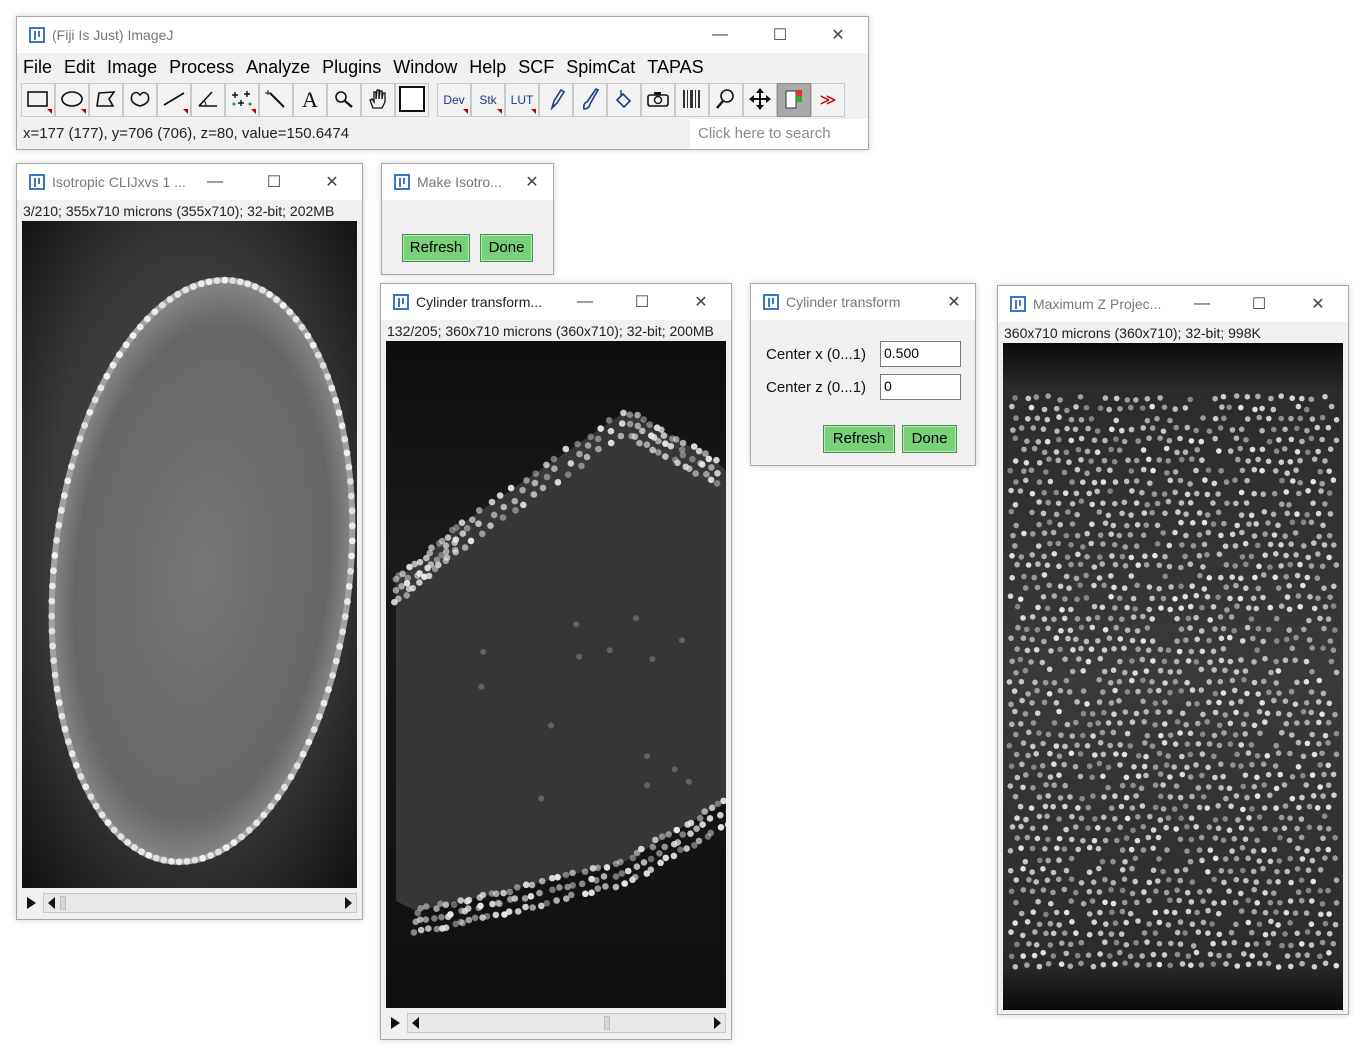 This screenshot has width=1362, height=1064. I want to click on freehand-tool, so click(140, 100).